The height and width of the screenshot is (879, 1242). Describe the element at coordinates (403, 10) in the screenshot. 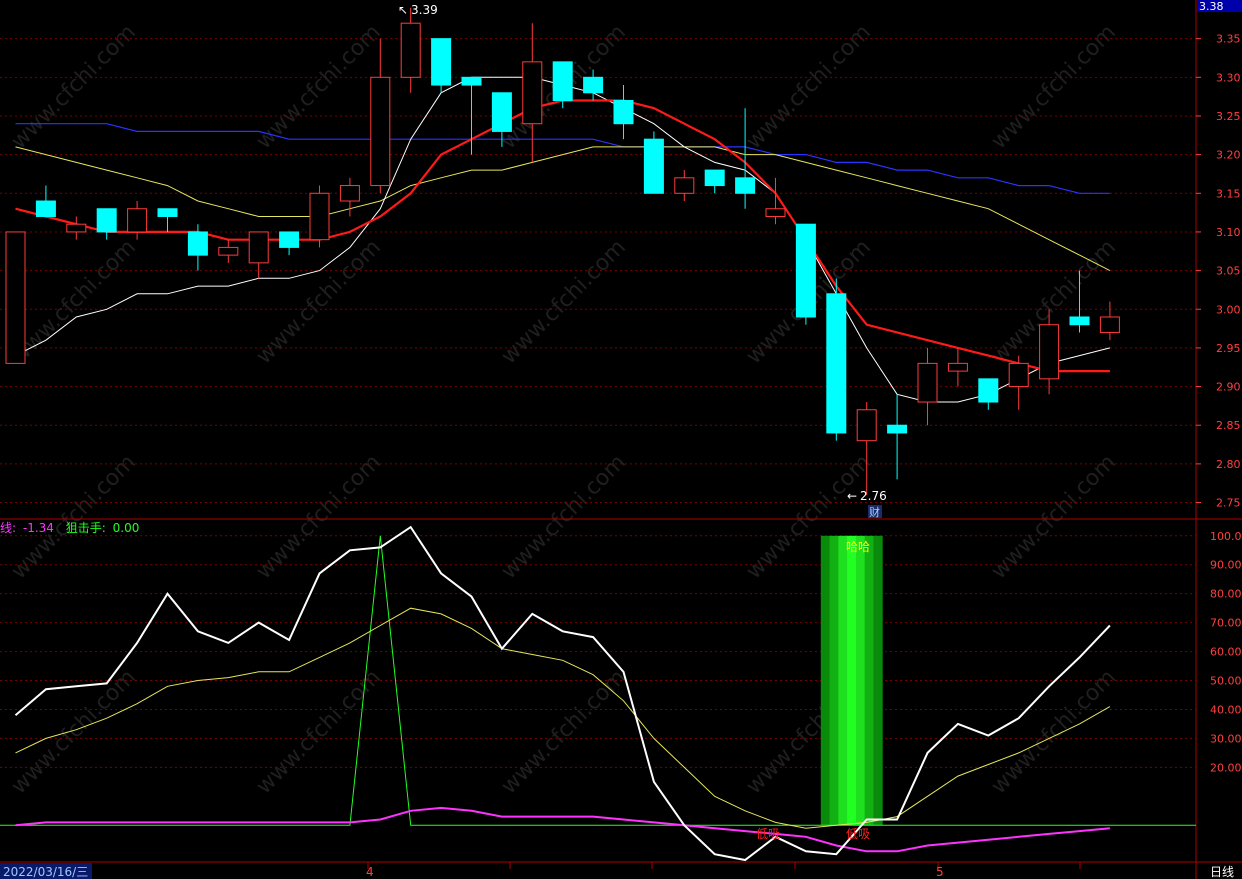

I see `high-price-arrow: ↖` at that location.